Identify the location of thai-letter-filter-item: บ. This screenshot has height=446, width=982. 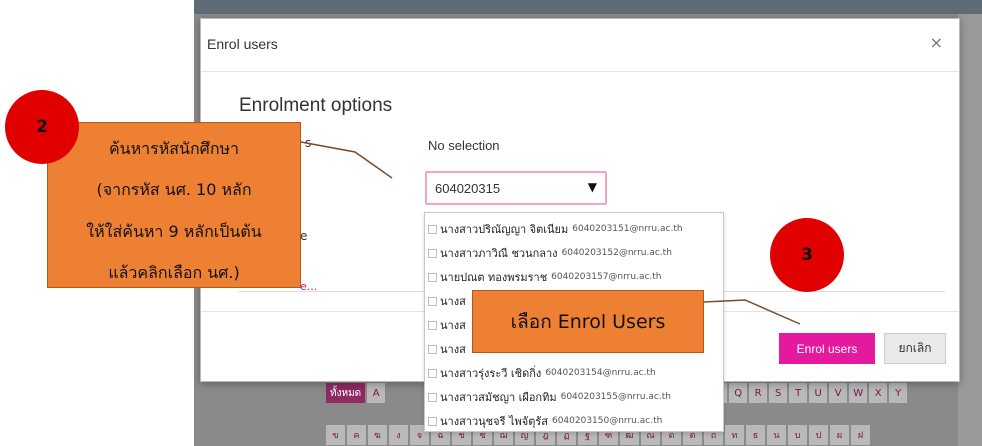
(797, 435).